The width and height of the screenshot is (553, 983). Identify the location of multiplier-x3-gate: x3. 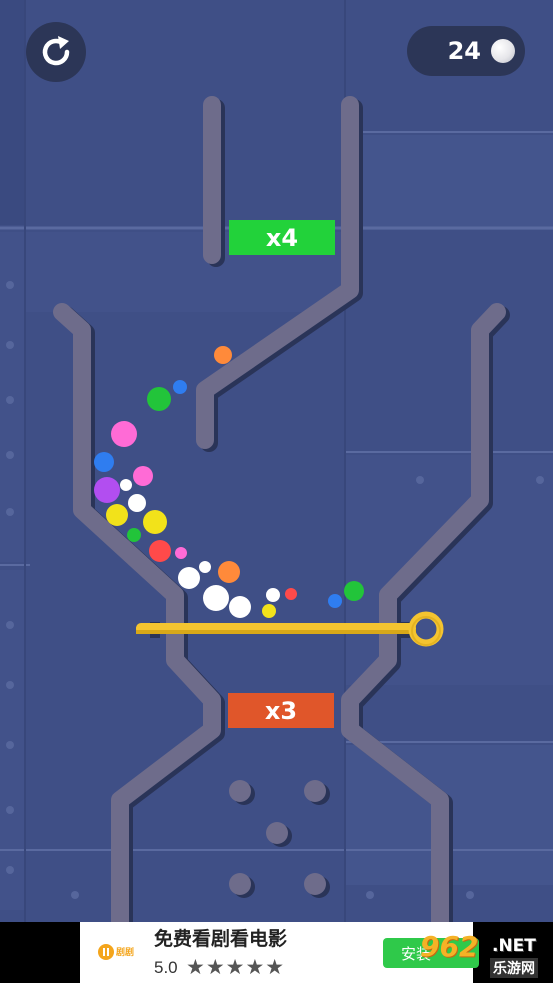
(281, 710).